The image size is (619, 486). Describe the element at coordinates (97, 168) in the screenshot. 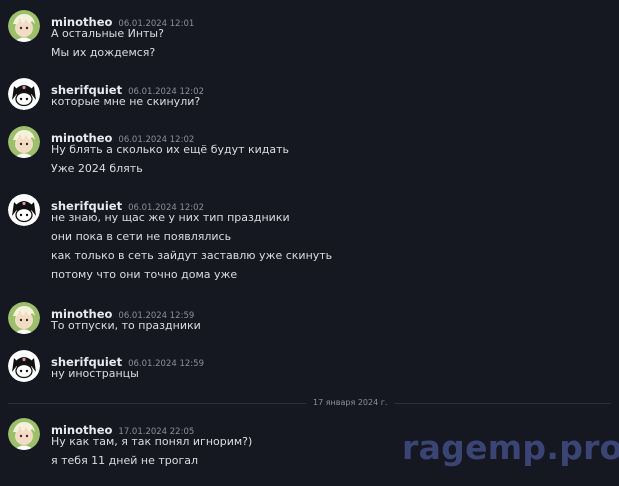

I see `message-text: Уже 2024 блять` at that location.